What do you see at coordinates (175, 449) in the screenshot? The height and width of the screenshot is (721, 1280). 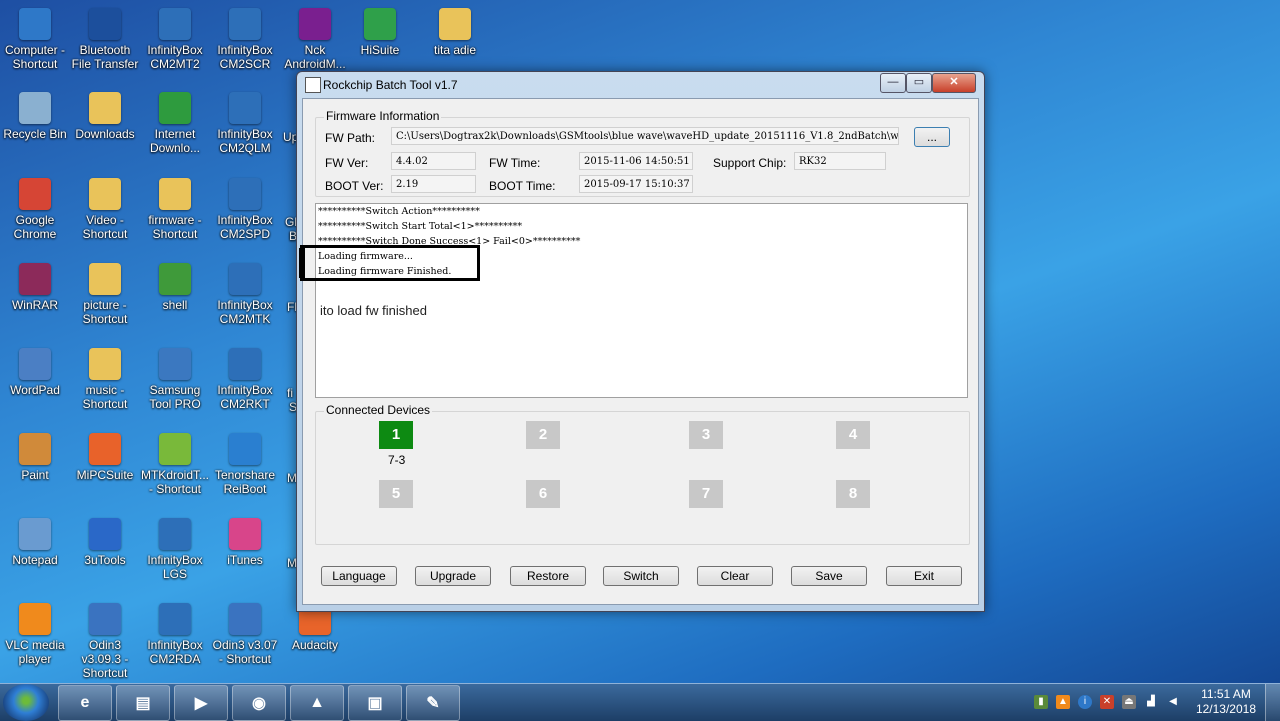 I see `android-icon` at bounding box center [175, 449].